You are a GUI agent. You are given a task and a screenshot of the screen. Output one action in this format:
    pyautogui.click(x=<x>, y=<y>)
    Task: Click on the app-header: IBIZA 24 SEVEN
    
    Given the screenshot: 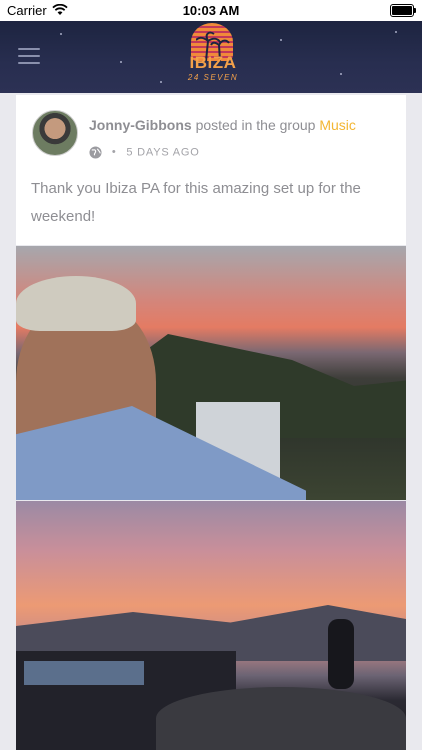 What is the action you would take?
    pyautogui.click(x=211, y=57)
    